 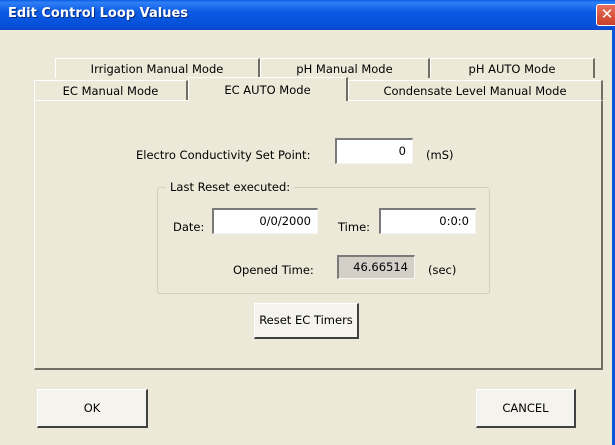 What do you see at coordinates (323, 237) in the screenshot?
I see `last-reset-group: Last Reset executed:` at bounding box center [323, 237].